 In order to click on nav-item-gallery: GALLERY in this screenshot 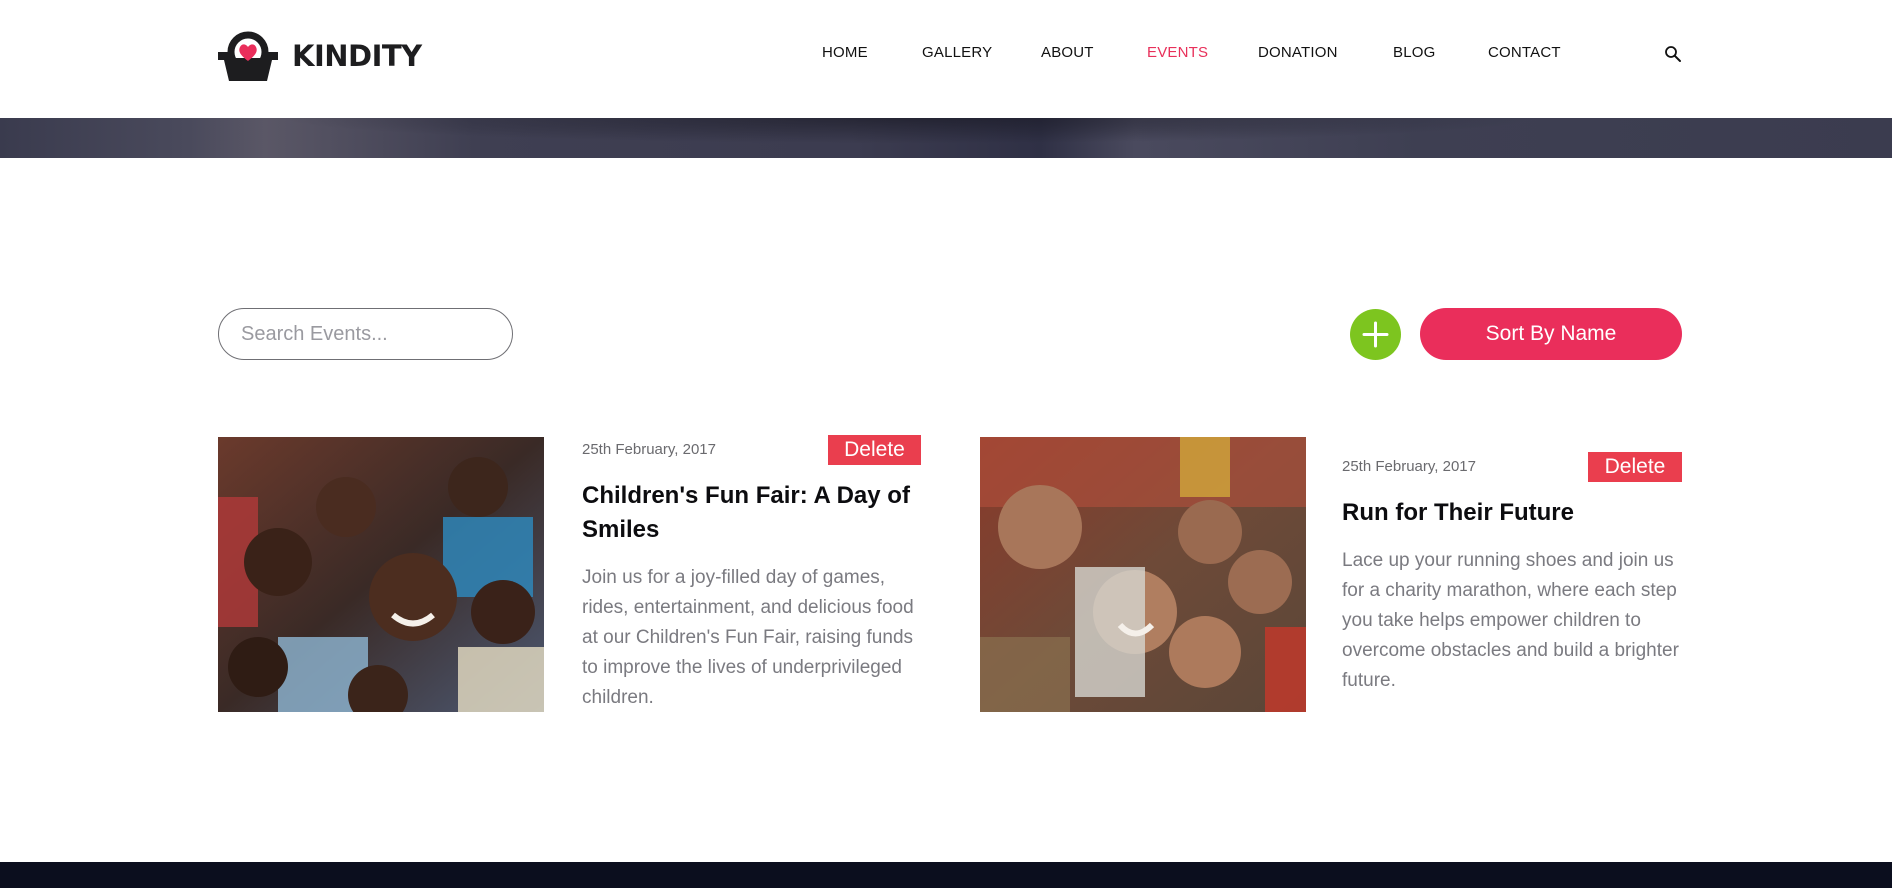, I will do `click(957, 52)`.